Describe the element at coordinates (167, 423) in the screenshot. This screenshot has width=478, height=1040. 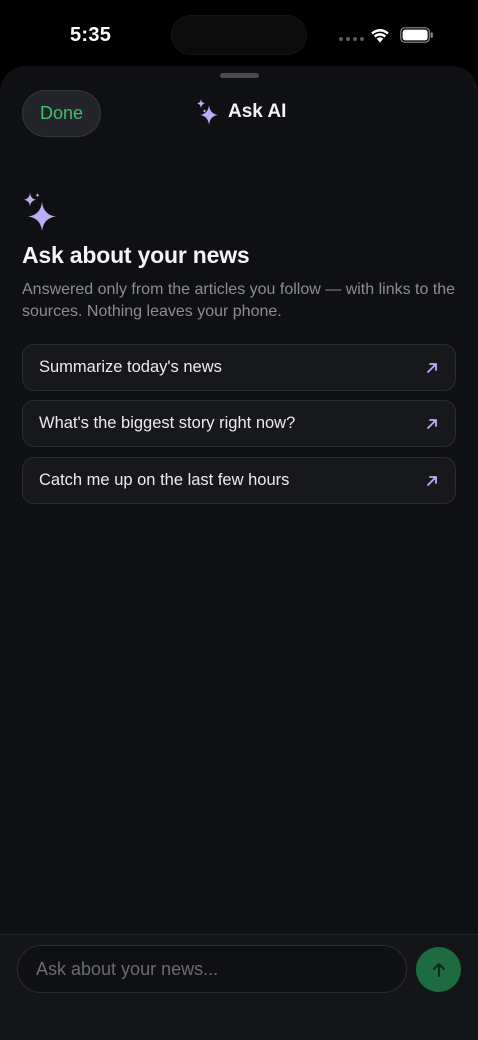
I see `suggestion-label: What's the biggest story right now?` at that location.